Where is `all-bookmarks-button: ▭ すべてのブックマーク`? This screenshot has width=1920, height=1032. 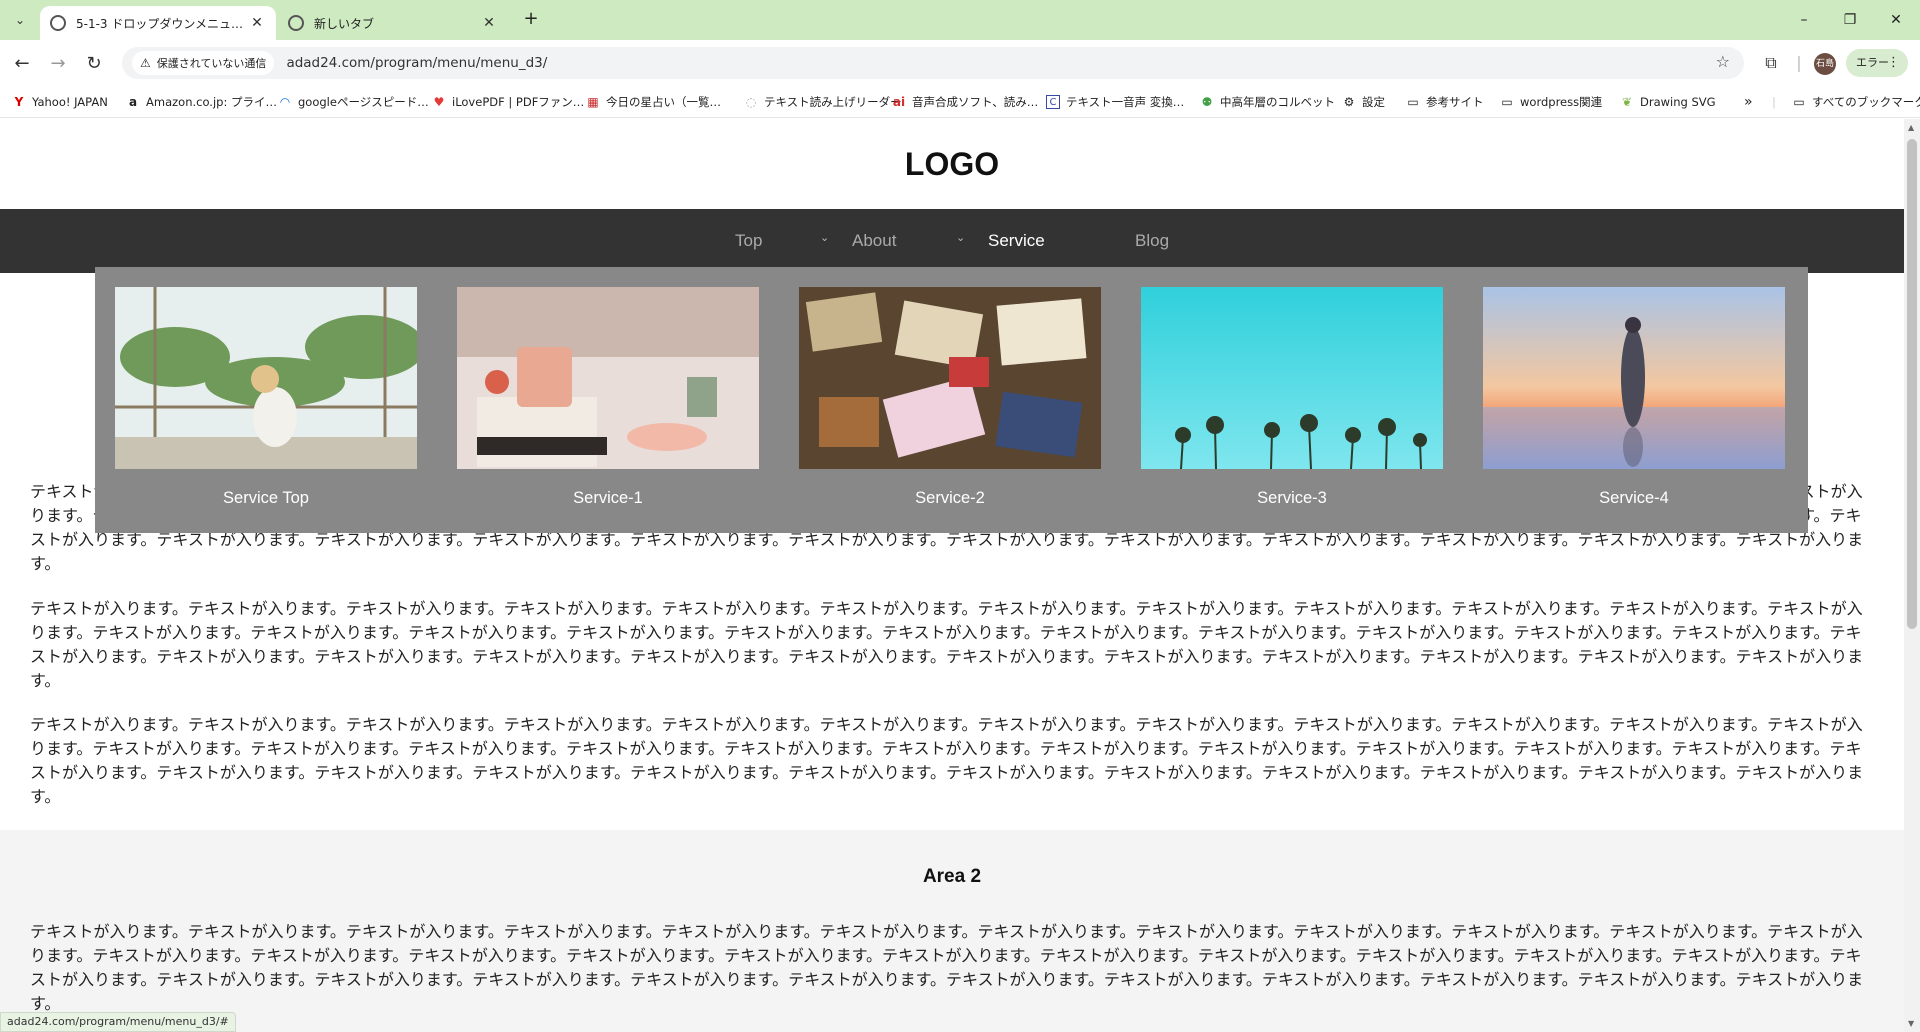 all-bookmarks-button: ▭ すべてのブックマーク is located at coordinates (1856, 102).